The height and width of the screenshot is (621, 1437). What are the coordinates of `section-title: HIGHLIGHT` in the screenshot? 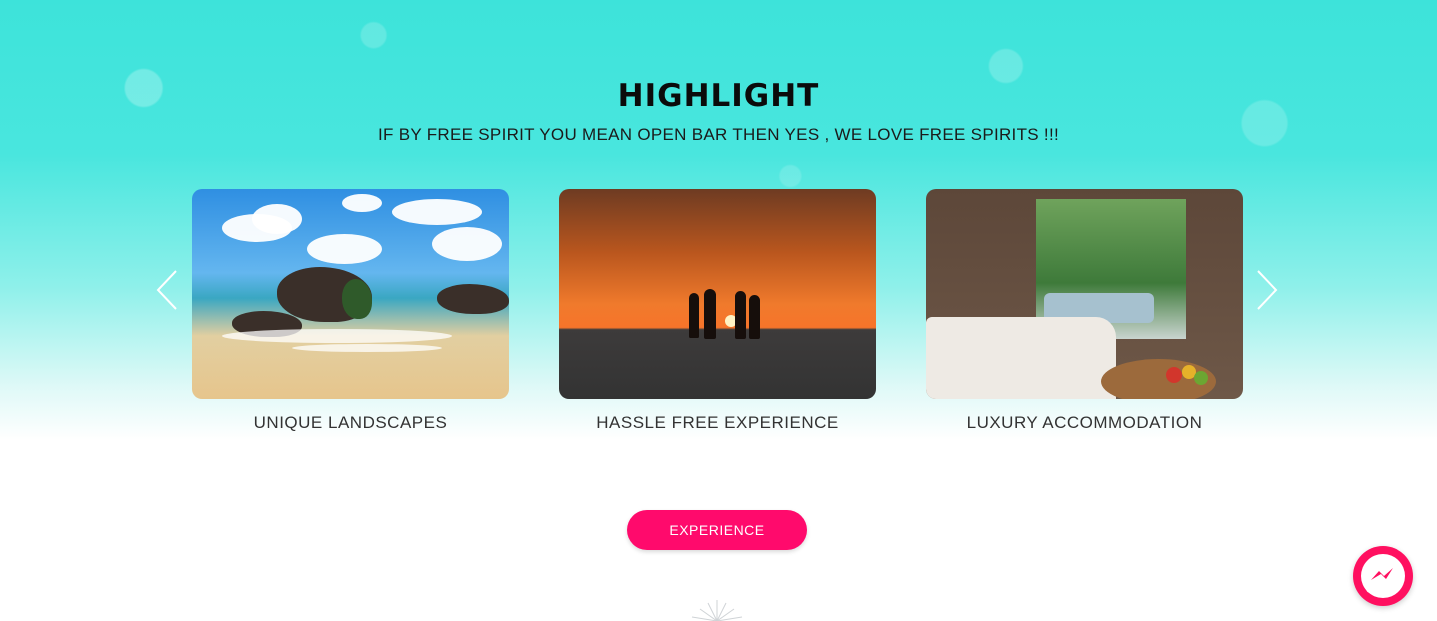 It's located at (718, 96).